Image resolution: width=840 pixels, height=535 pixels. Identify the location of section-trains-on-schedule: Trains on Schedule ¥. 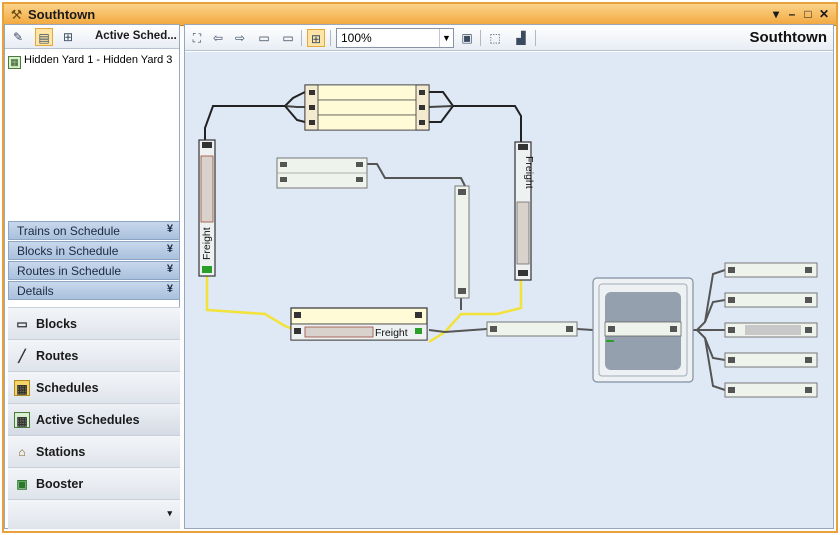
(94, 230).